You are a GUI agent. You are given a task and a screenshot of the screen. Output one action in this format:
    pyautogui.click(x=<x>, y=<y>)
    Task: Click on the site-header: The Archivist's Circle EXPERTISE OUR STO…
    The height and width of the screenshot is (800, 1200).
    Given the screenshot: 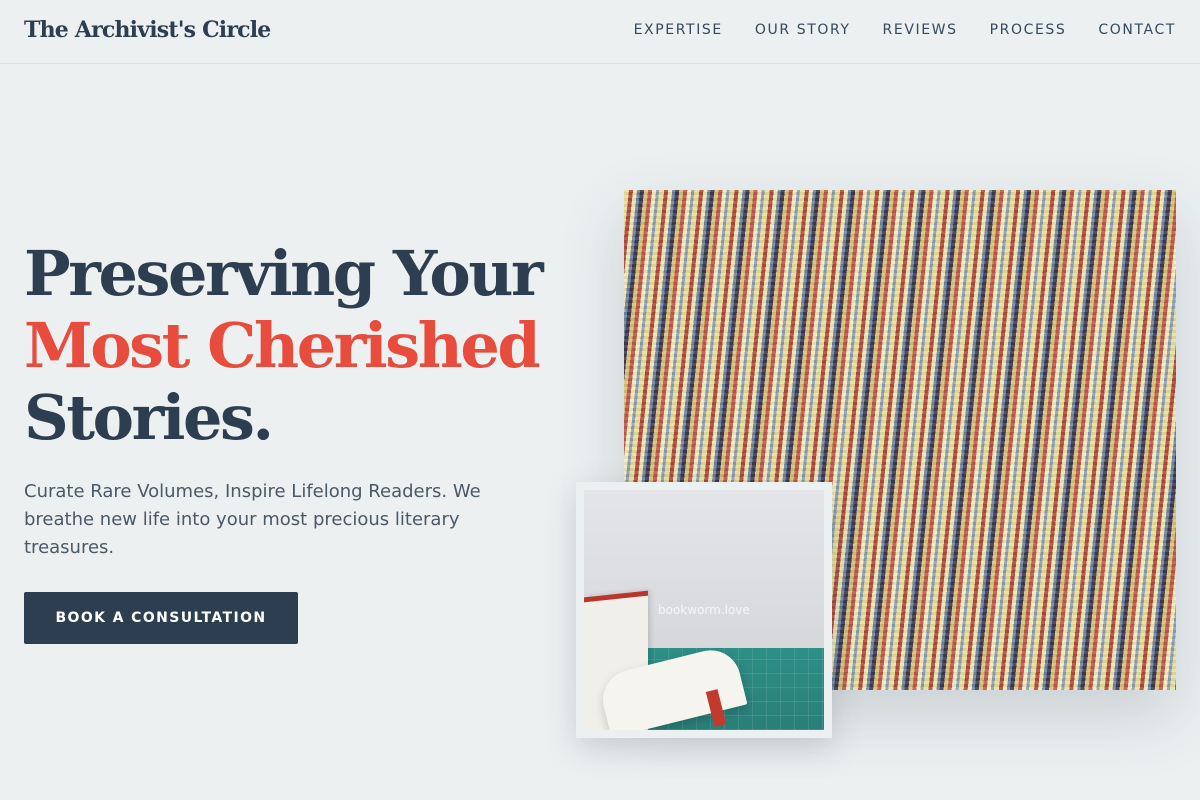 What is the action you would take?
    pyautogui.click(x=600, y=32)
    